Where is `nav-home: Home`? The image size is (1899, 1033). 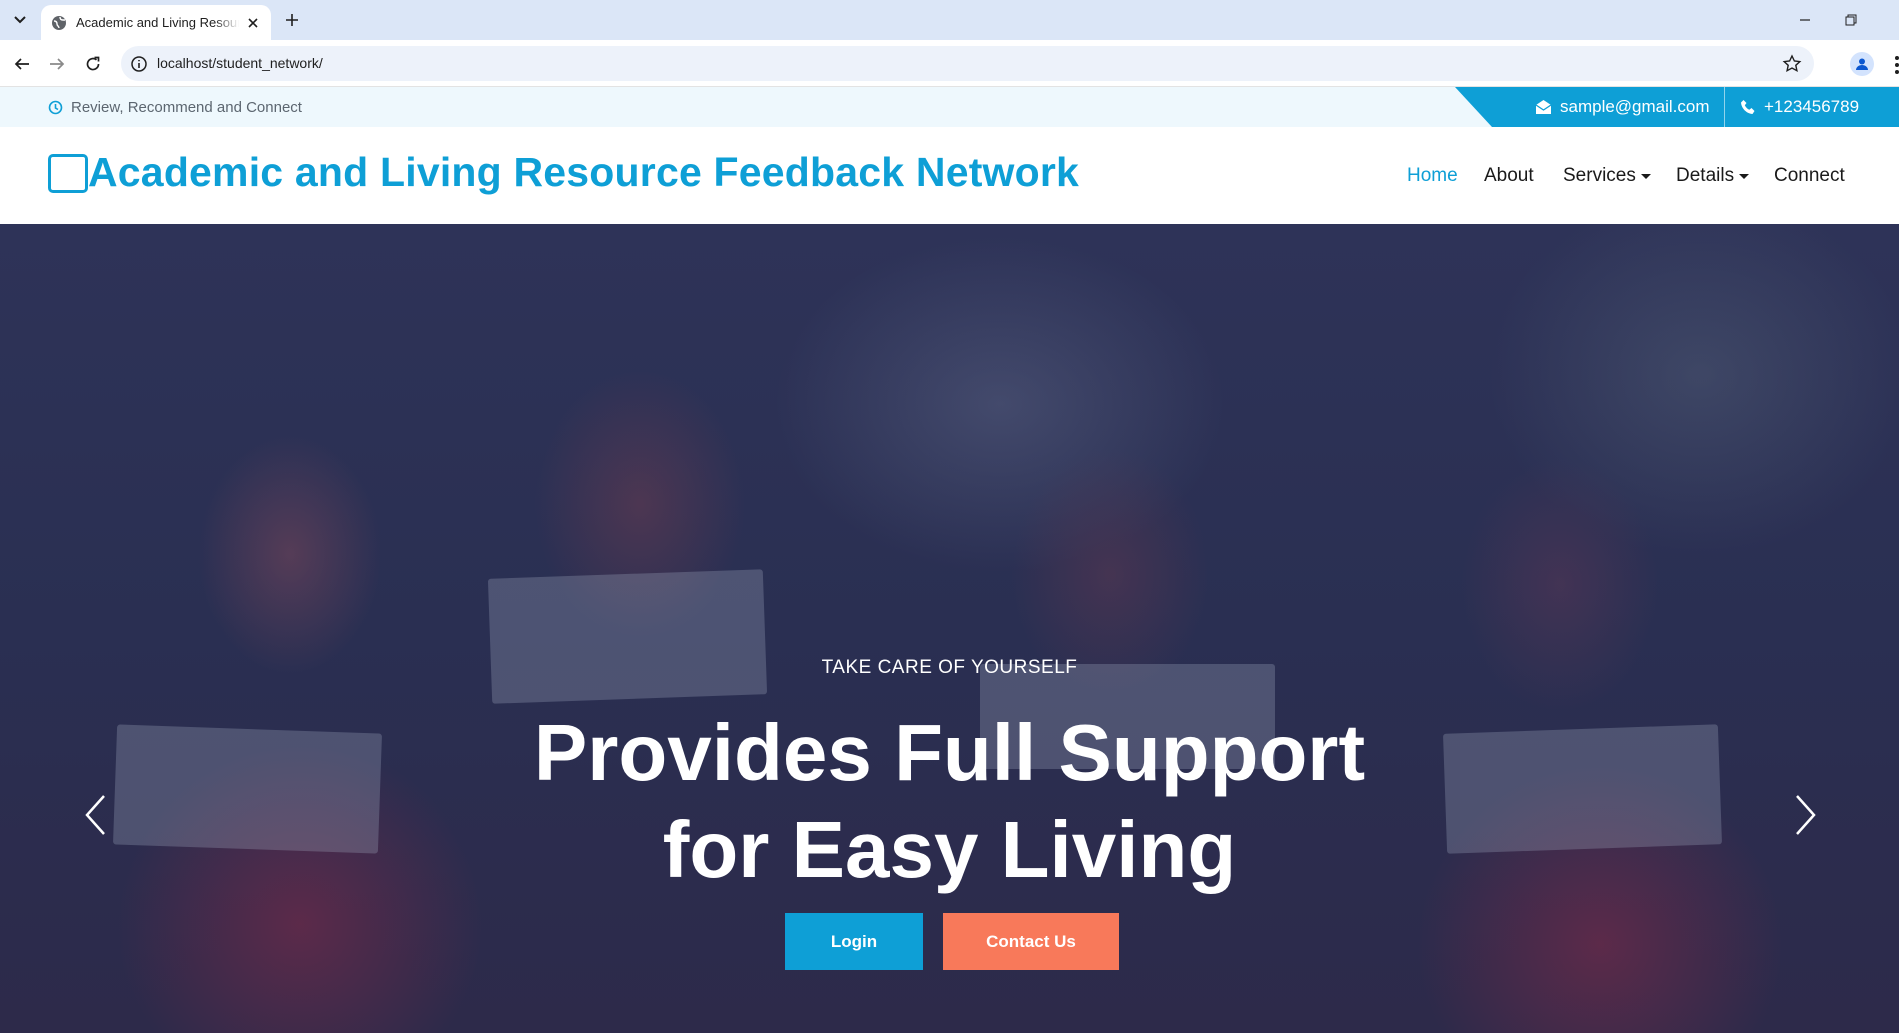 nav-home: Home is located at coordinates (1432, 175).